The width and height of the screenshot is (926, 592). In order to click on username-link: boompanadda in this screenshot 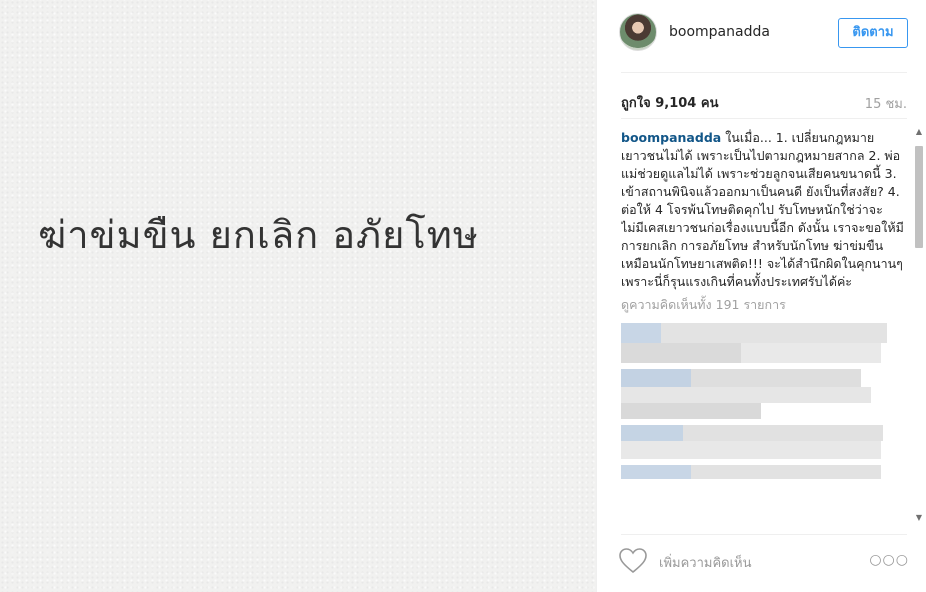, I will do `click(719, 32)`.